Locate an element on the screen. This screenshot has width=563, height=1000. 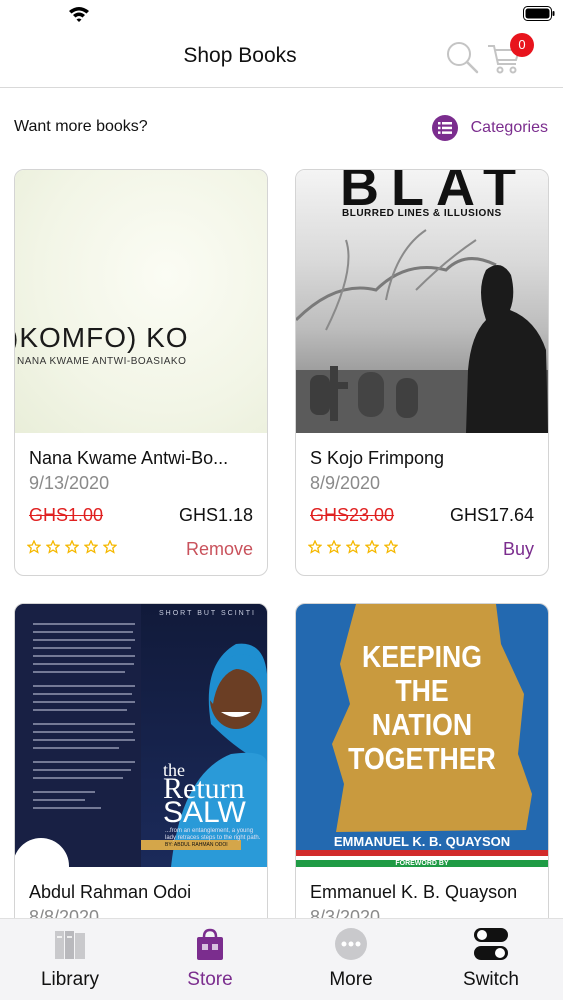
battery-icon is located at coordinates (539, 13).